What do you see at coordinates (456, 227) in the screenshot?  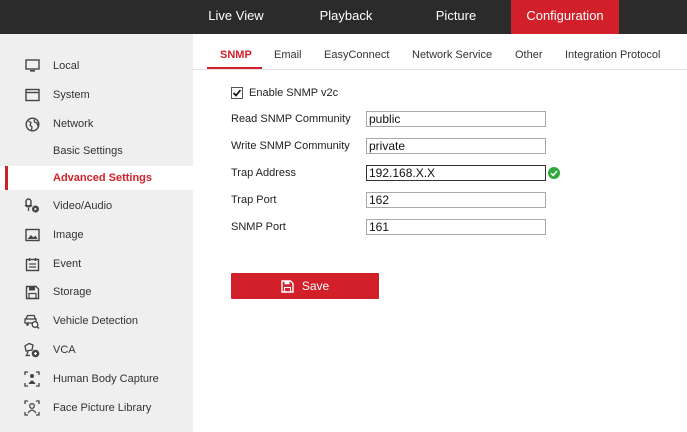 I see `snmp-port-input` at bounding box center [456, 227].